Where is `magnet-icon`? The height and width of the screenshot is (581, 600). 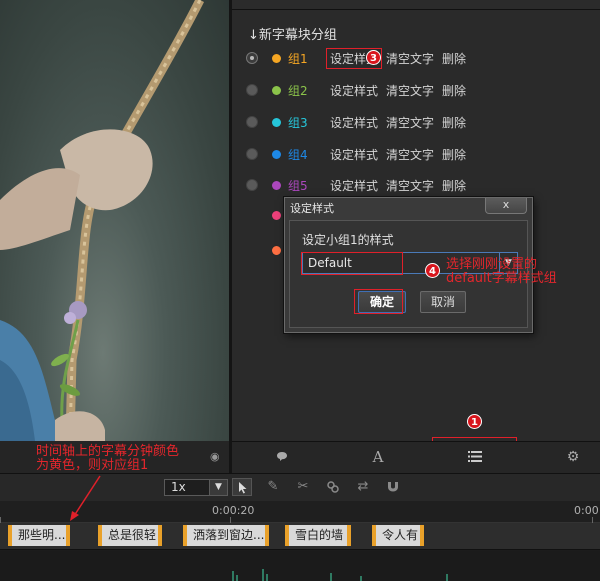 magnet-icon is located at coordinates (393, 487).